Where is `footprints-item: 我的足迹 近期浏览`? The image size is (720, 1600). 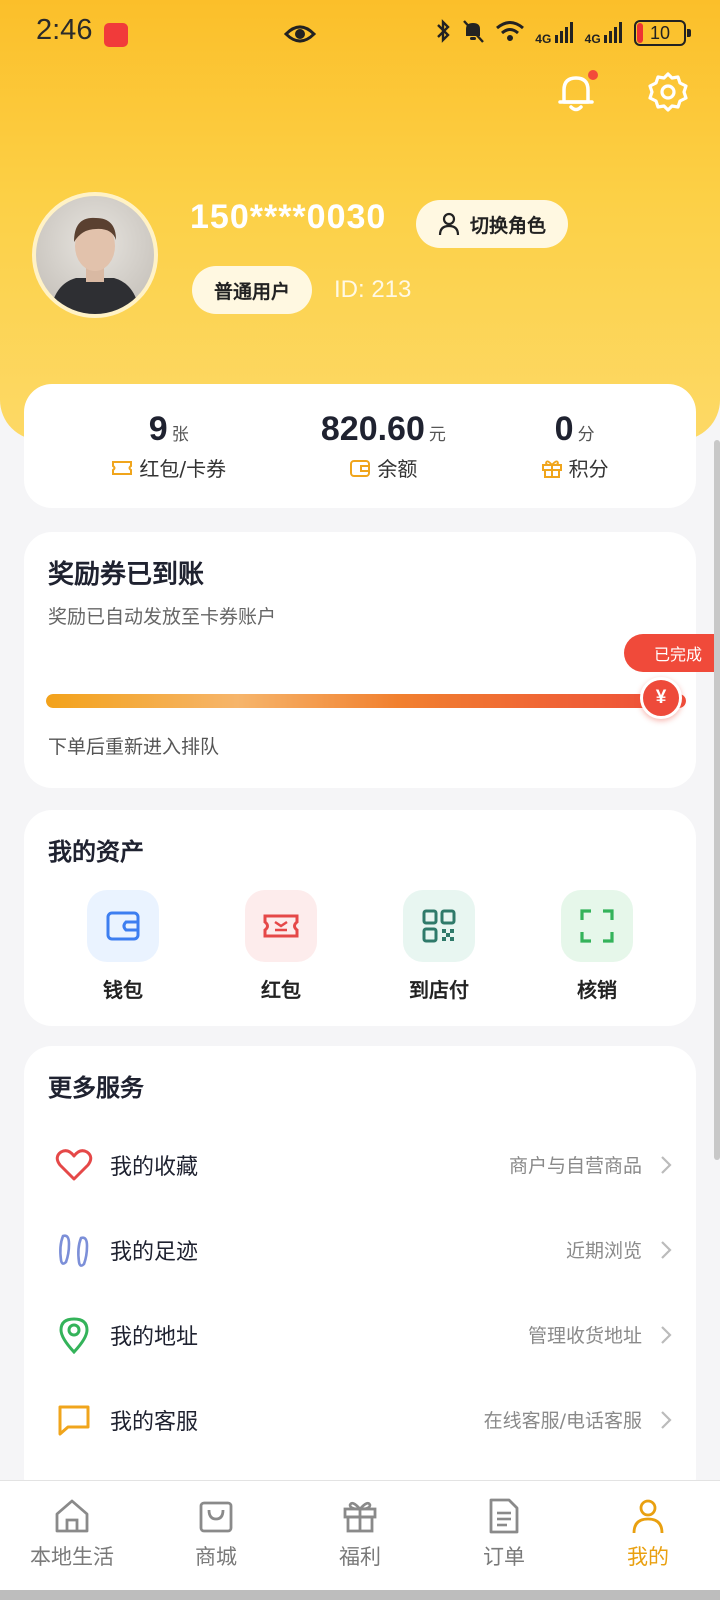
footprints-item: 我的足迹 近期浏览 is located at coordinates (360, 1249).